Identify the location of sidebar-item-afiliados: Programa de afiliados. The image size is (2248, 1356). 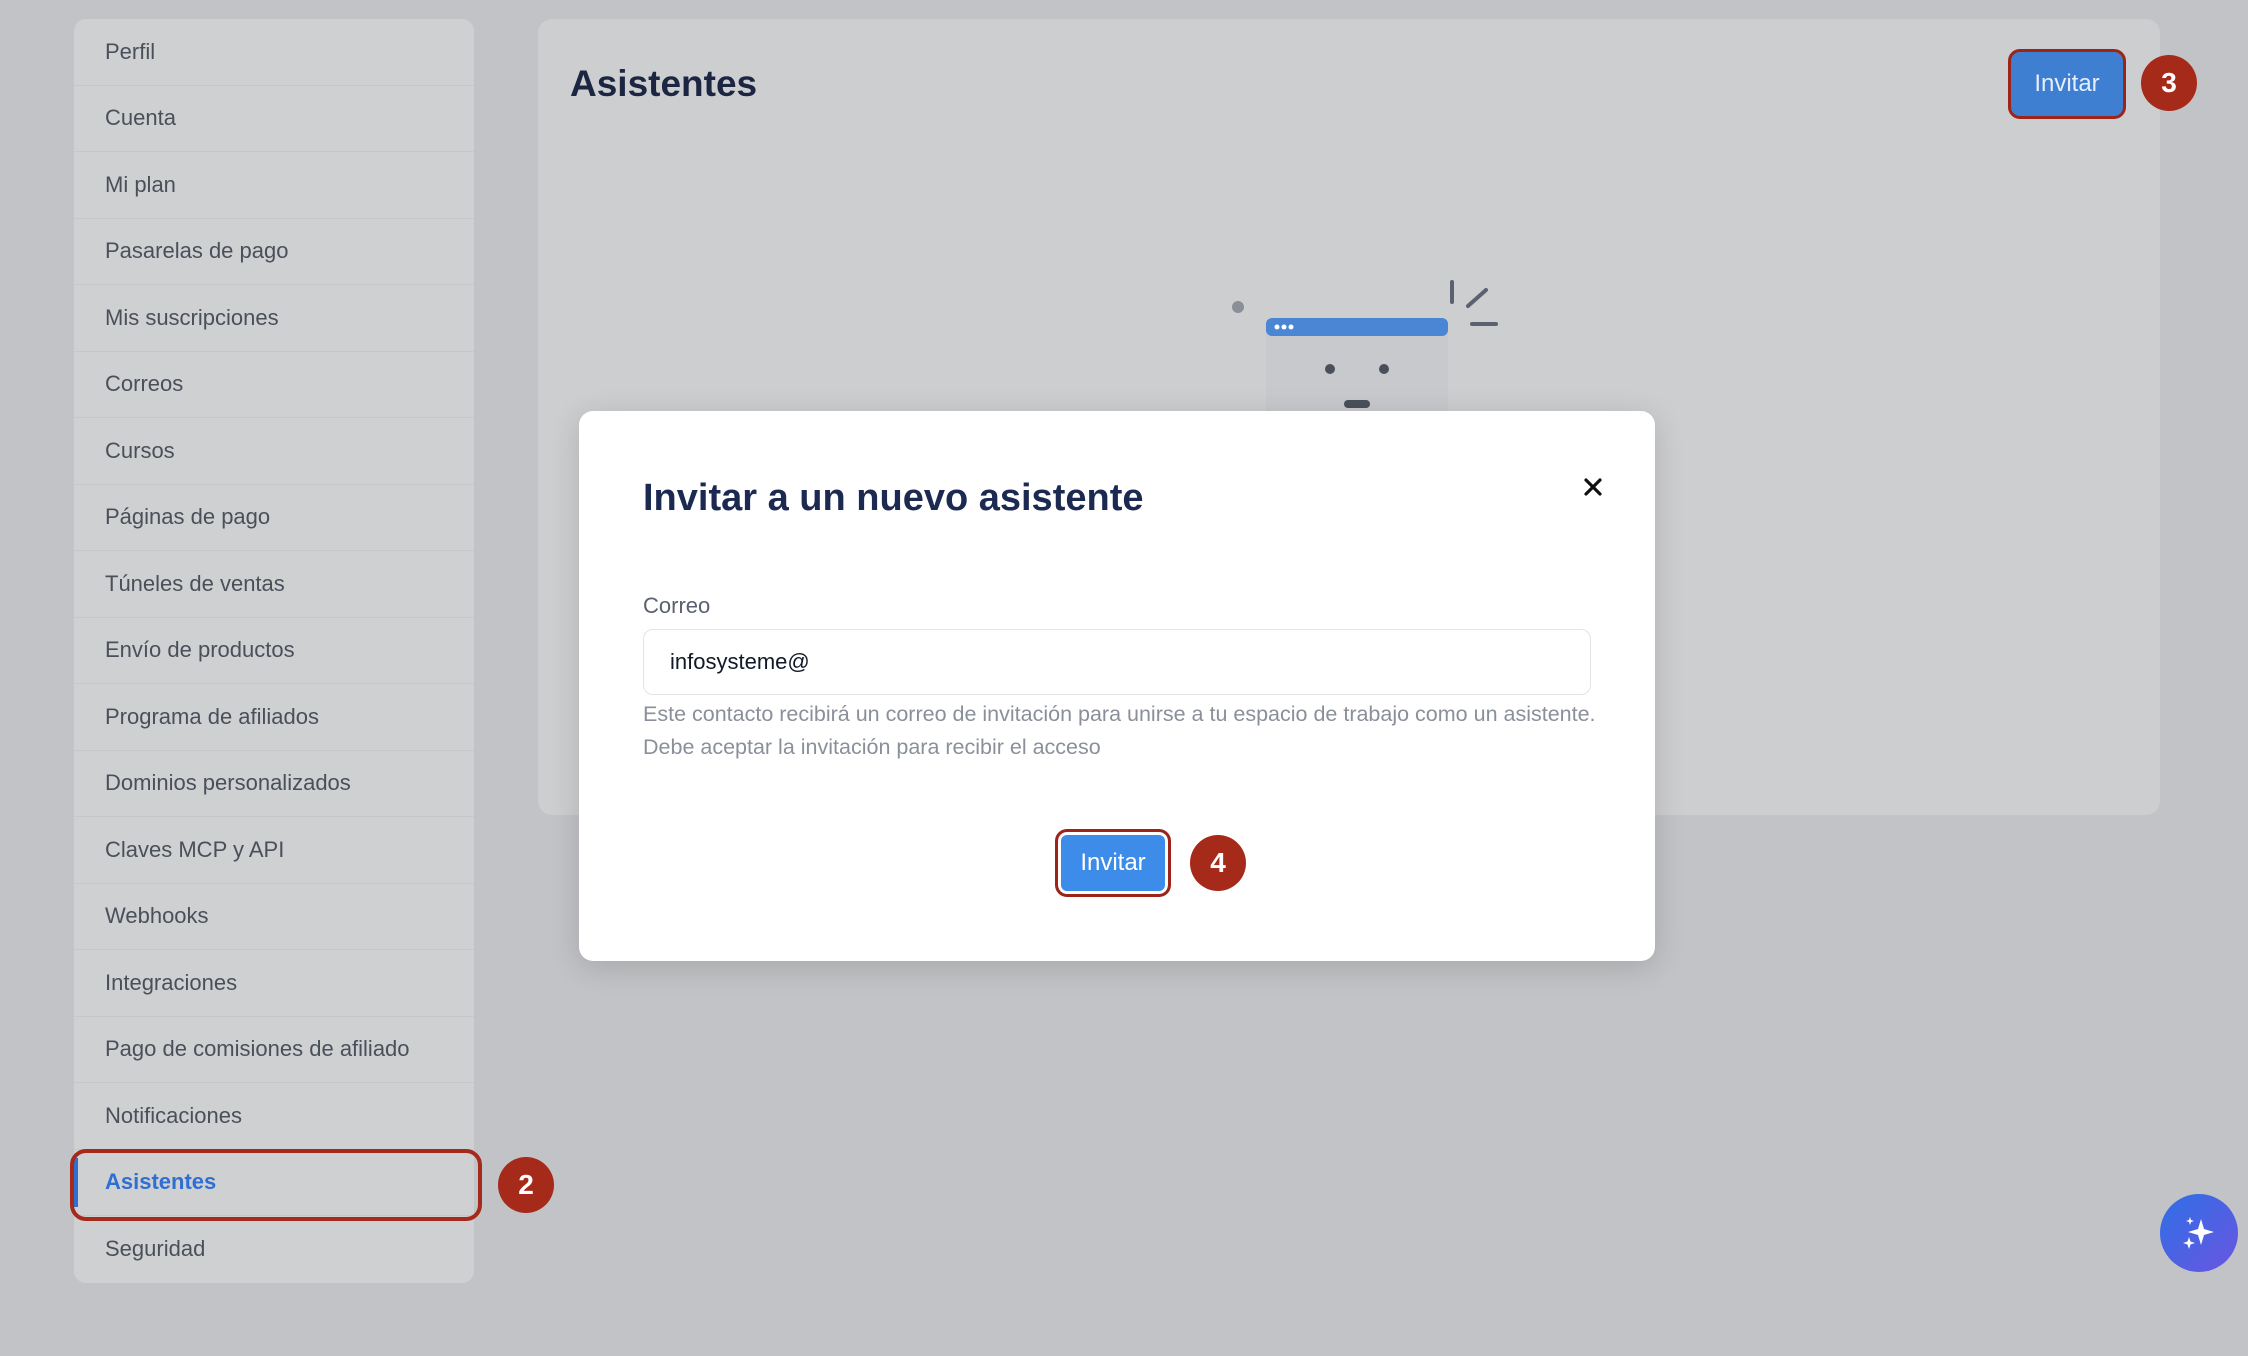
(274, 717).